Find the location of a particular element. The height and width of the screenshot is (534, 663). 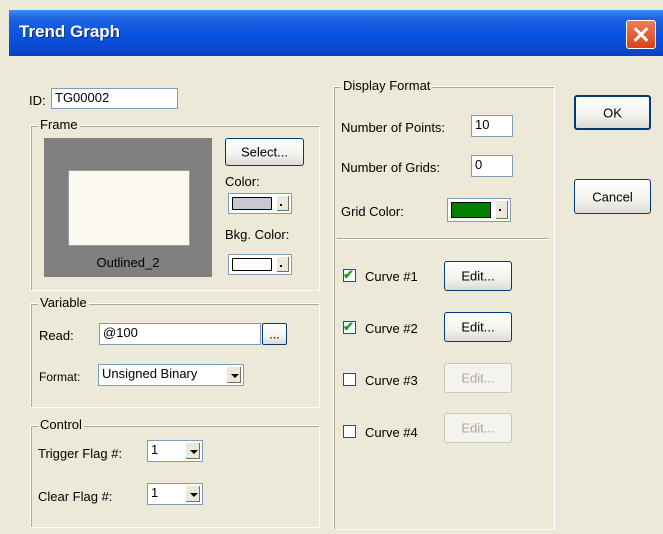

curve-2-checkbox: ✔ is located at coordinates (349, 326).